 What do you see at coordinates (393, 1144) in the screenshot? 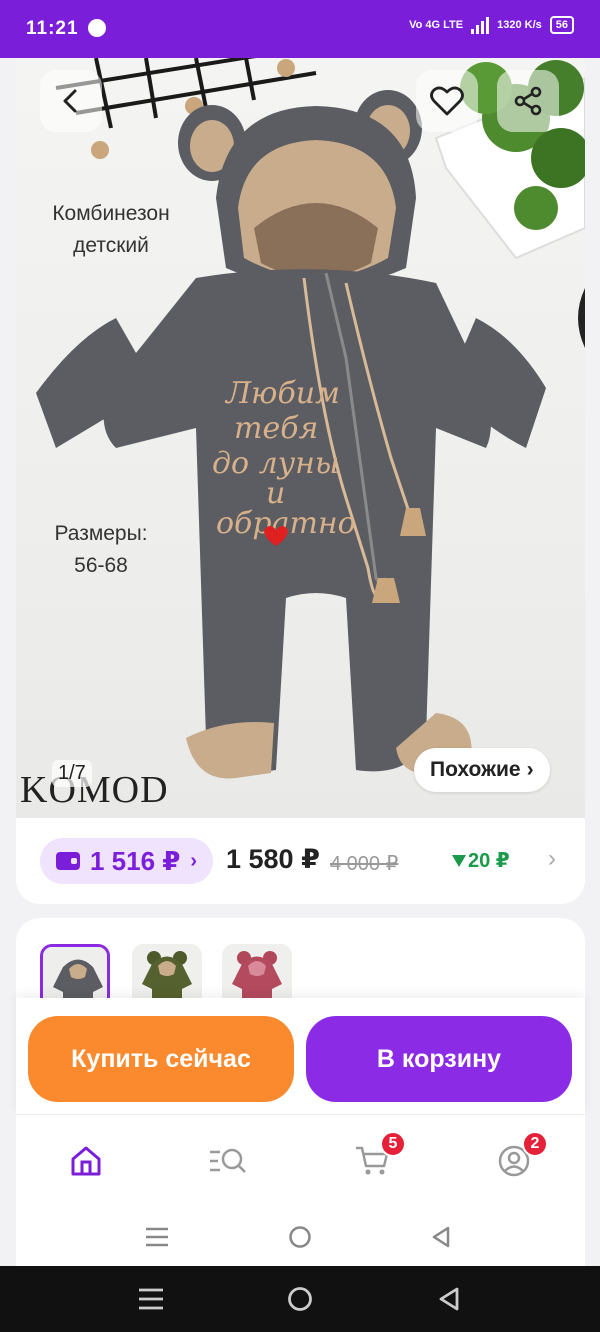
I see `cart-badge: 5` at bounding box center [393, 1144].